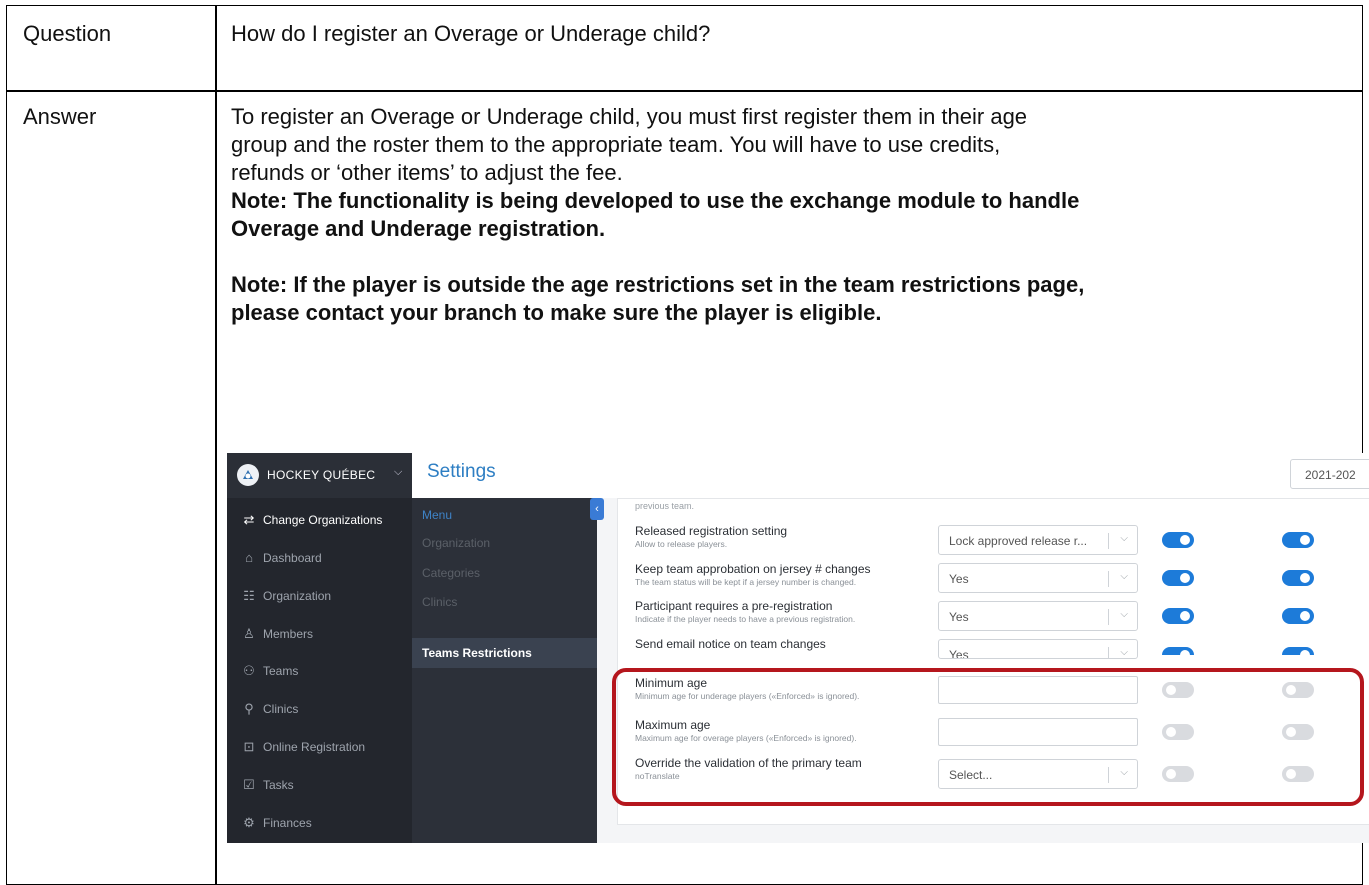 The image size is (1369, 885). What do you see at coordinates (1038, 616) in the screenshot?
I see `pre-registration-select: Yes ⌵` at bounding box center [1038, 616].